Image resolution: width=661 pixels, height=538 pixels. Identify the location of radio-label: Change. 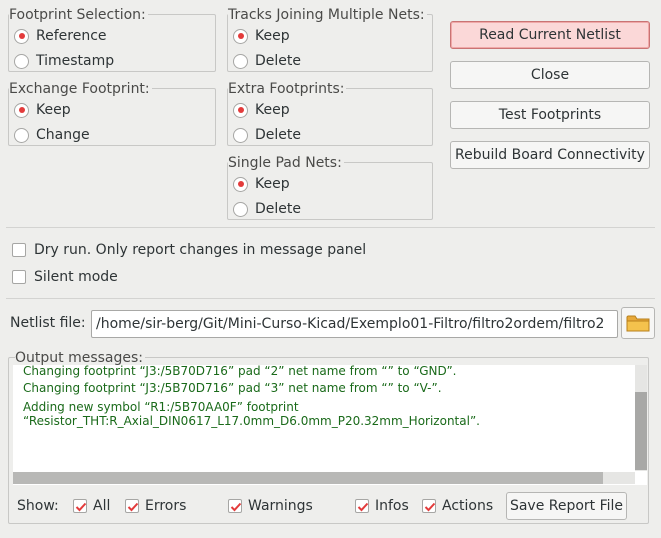
(63, 135).